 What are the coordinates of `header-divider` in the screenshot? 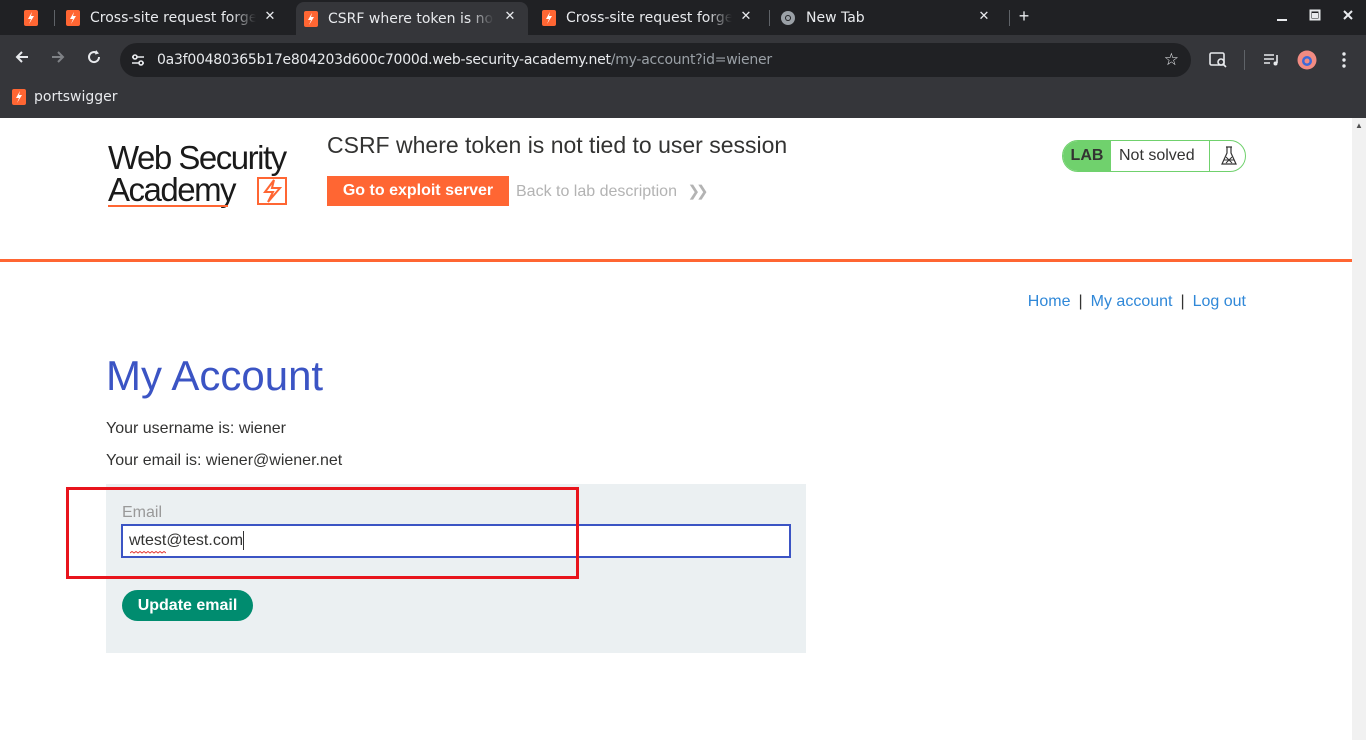 It's located at (676, 260).